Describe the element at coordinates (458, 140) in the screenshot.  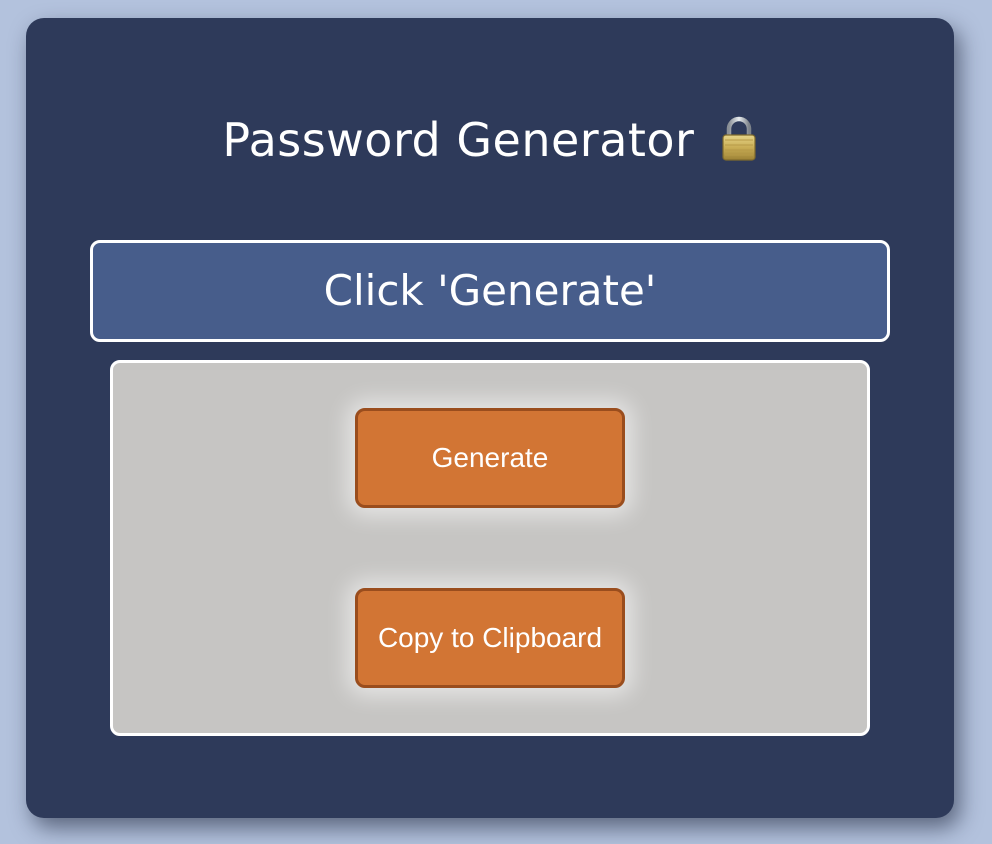
I see `title-text: Password Generator` at that location.